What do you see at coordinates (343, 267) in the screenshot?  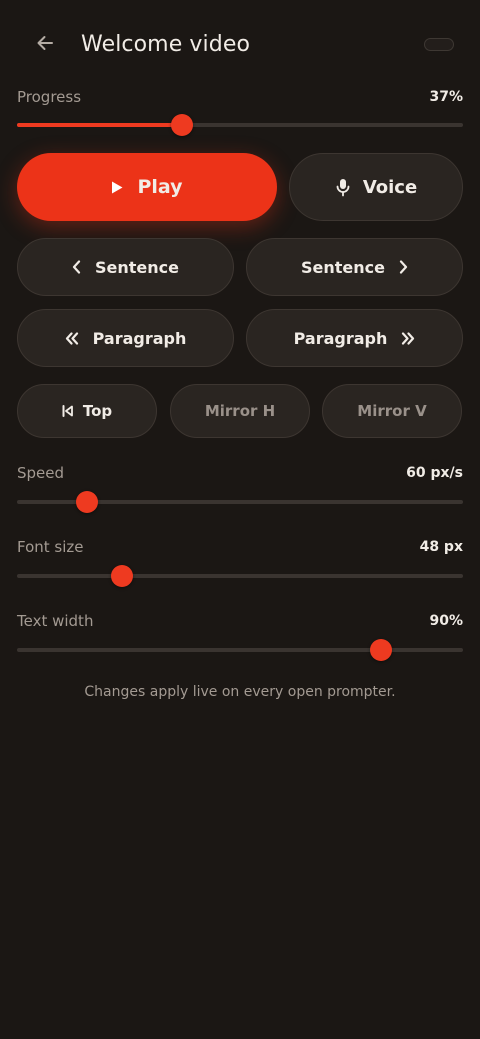 I see `next-sentence-label: Sentence` at bounding box center [343, 267].